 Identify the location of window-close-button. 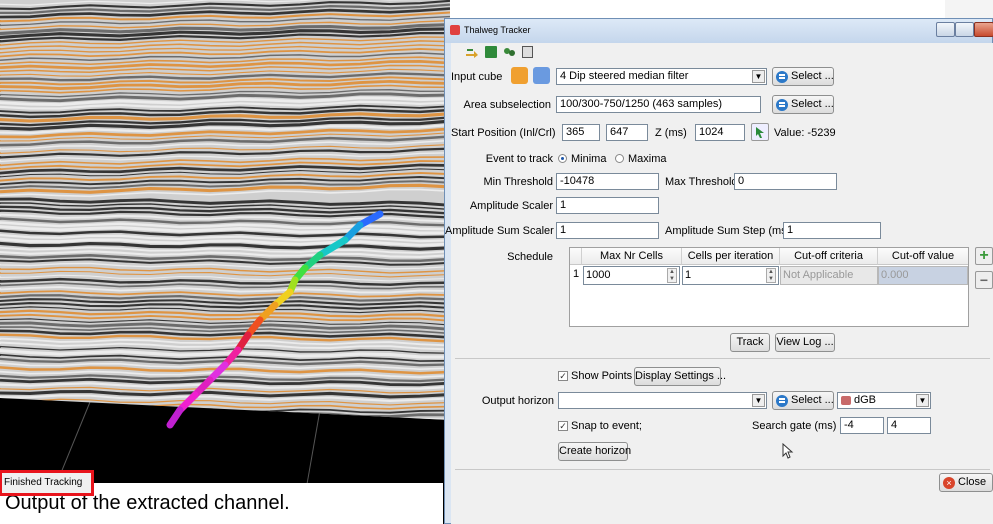
(983, 29).